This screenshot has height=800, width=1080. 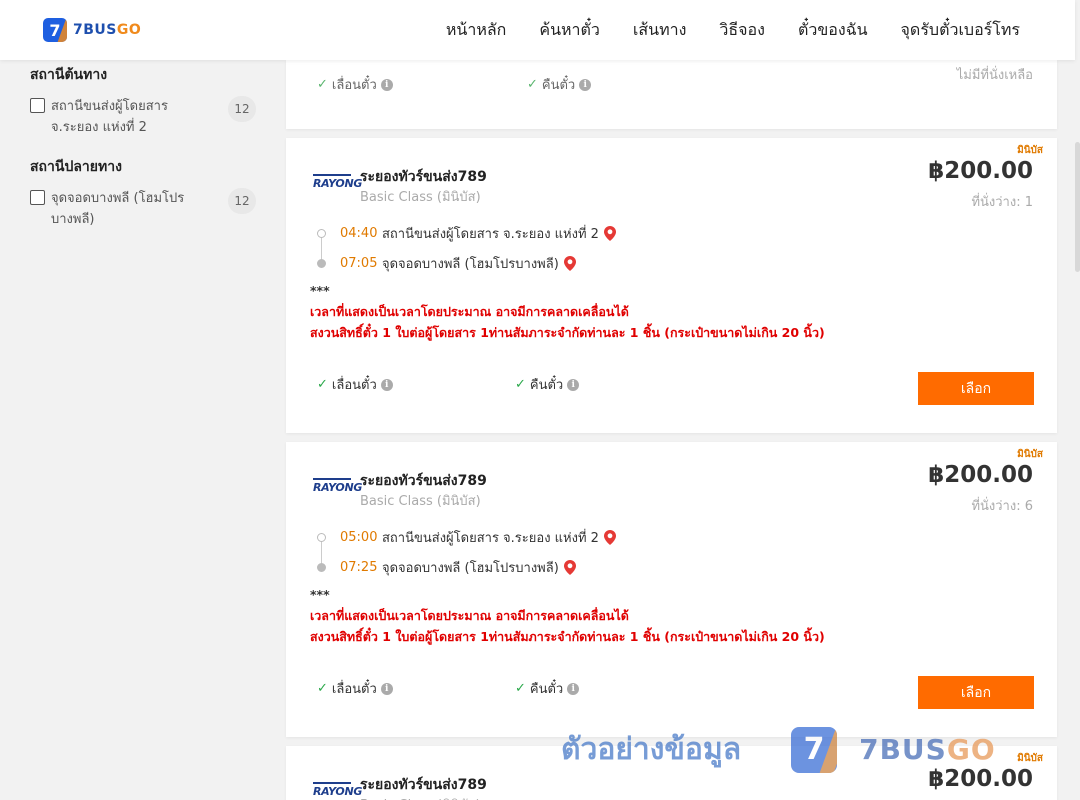 I want to click on nav-my-tickets: ตั๋วของฉัน, so click(x=833, y=30).